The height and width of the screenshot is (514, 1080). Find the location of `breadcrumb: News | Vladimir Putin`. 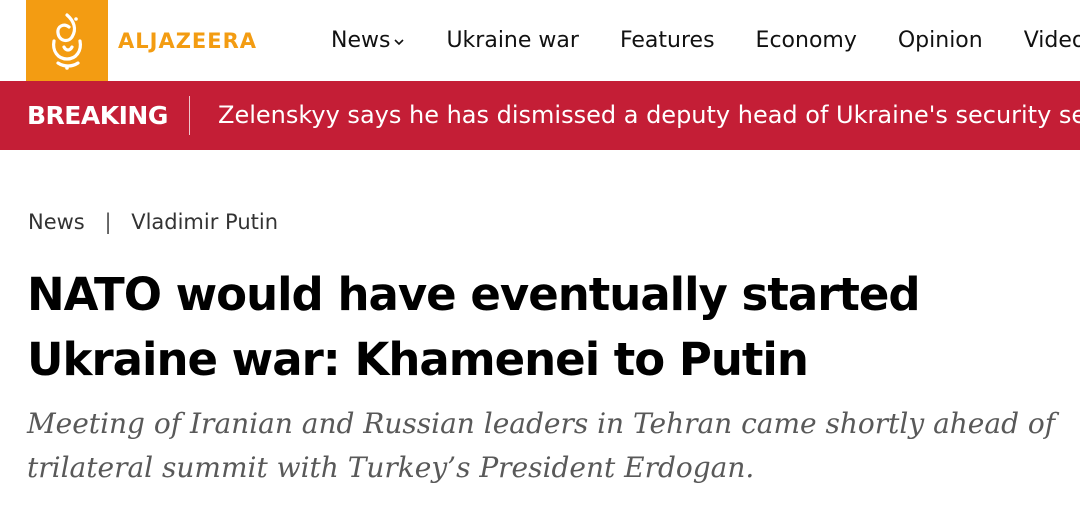

breadcrumb: News | Vladimir Putin is located at coordinates (153, 222).